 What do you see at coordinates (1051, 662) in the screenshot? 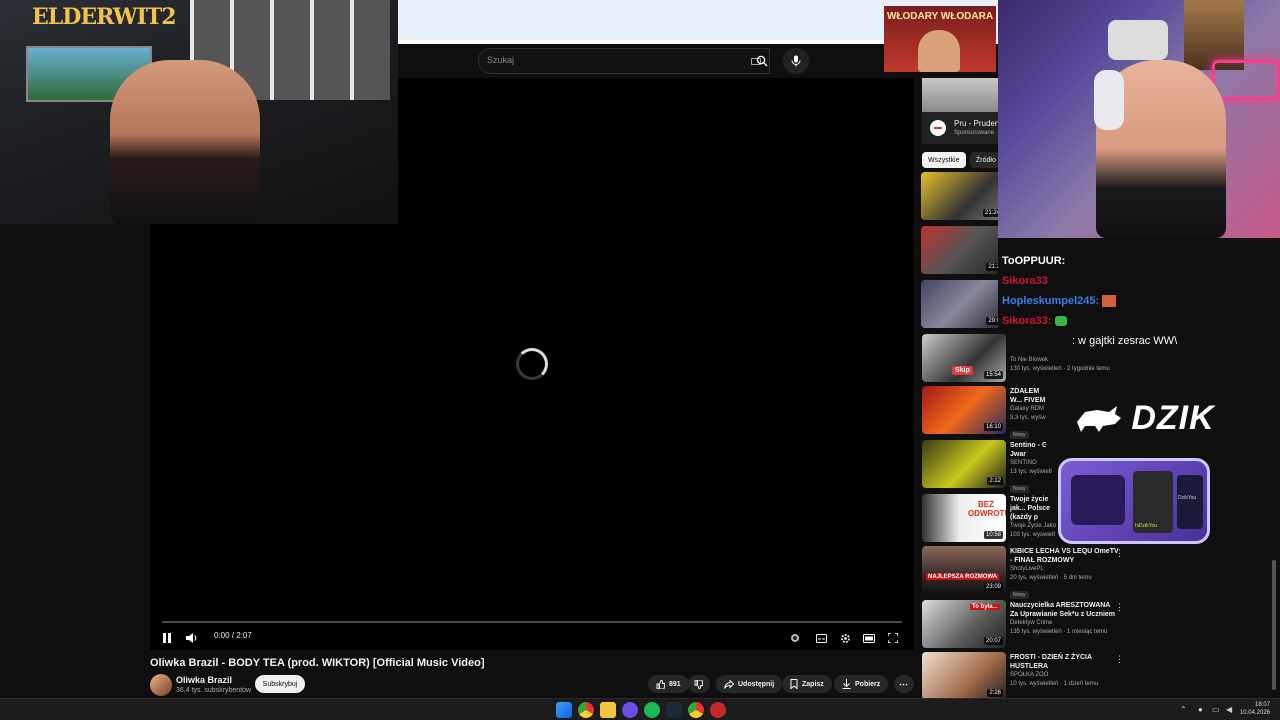
I see `video-title-label: FROSTI - DZIEŃ Z ŻYCIA HUSTLERA` at bounding box center [1051, 662].